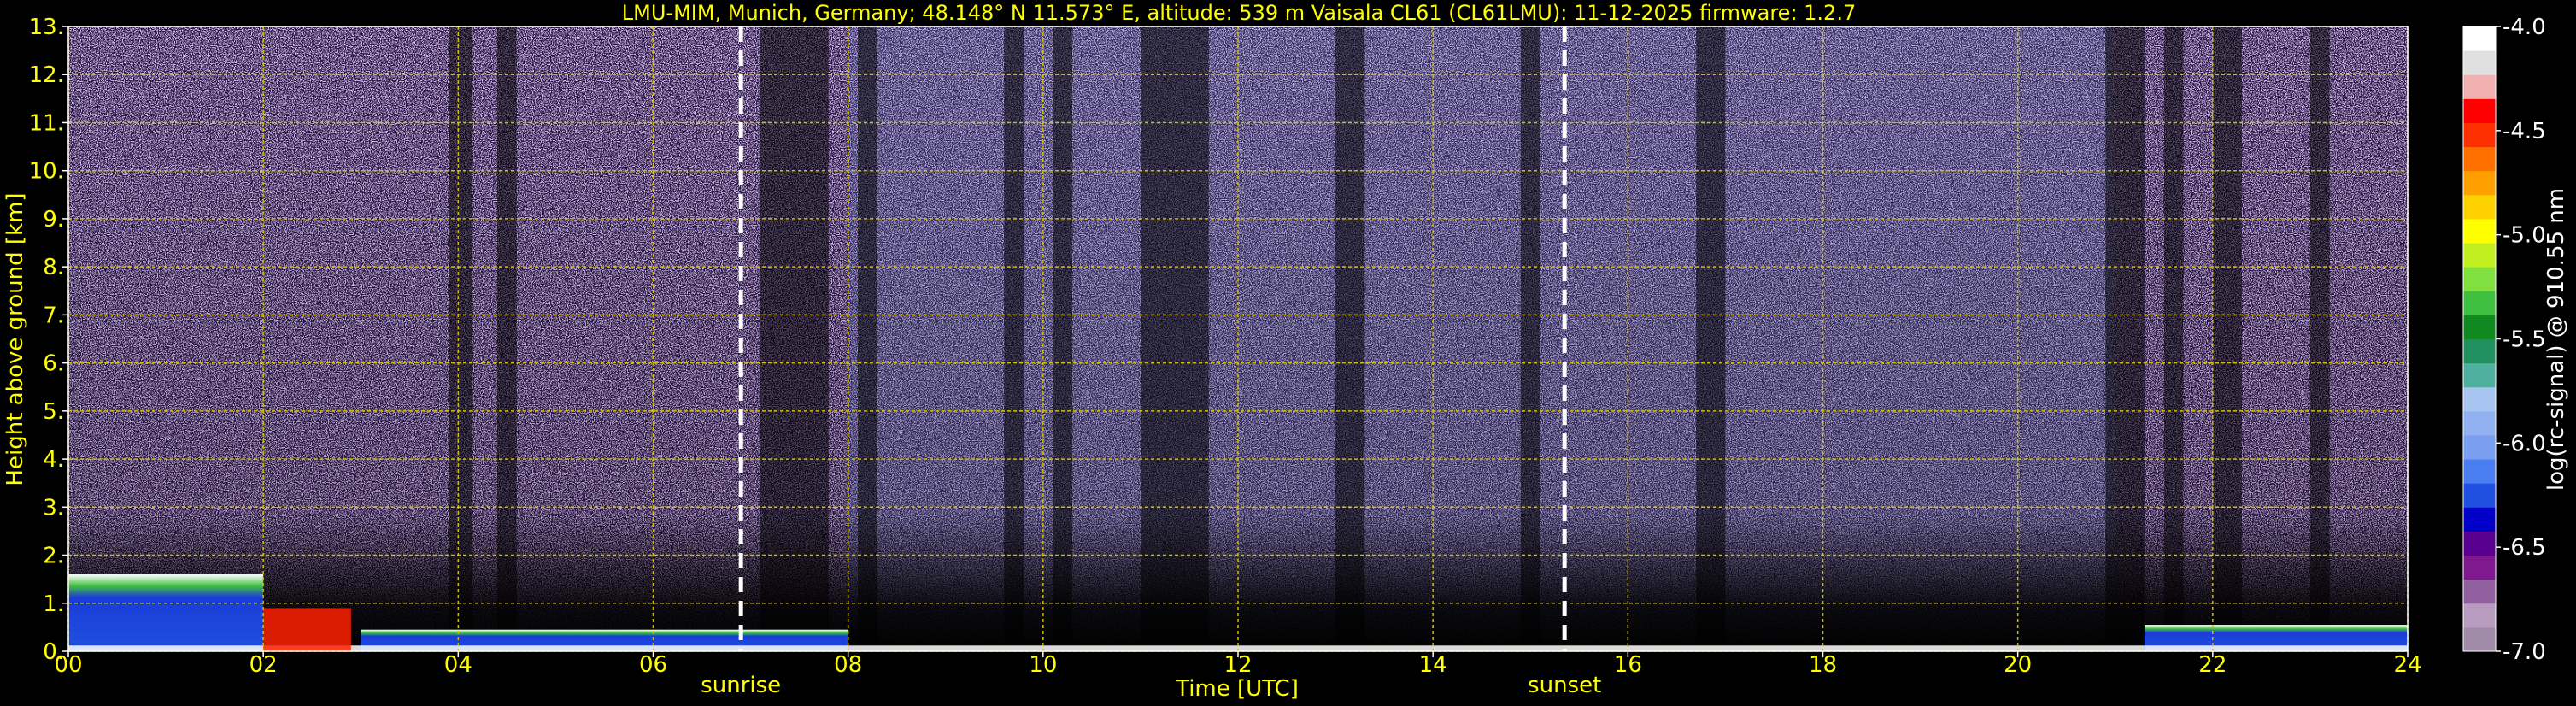 The width and height of the screenshot is (2576, 706). I want to click on y-tick-label: 11., so click(46, 123).